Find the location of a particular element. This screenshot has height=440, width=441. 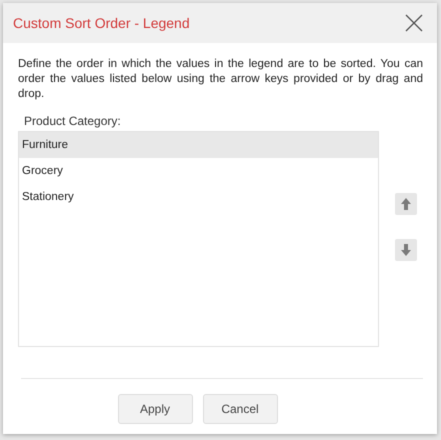

close-icon is located at coordinates (414, 23).